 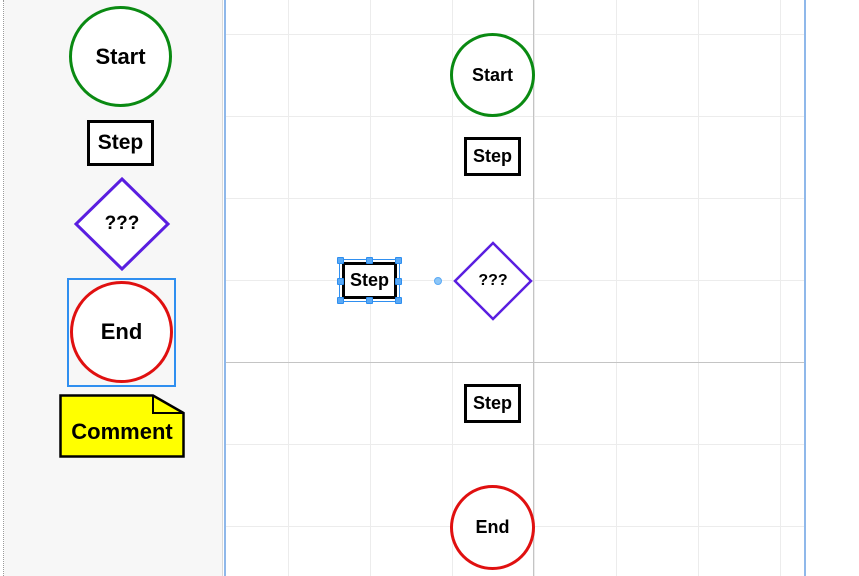 What do you see at coordinates (340, 281) in the screenshot?
I see `resize-handle-left` at bounding box center [340, 281].